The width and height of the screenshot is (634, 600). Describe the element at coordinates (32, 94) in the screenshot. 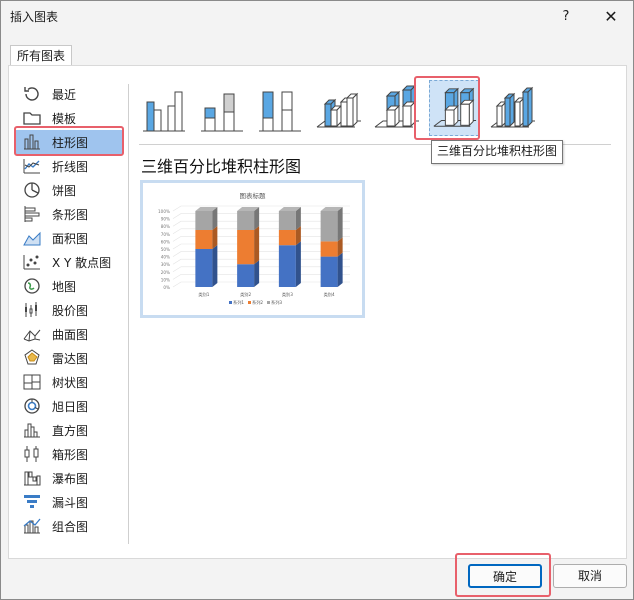

I see `recent-icon` at that location.